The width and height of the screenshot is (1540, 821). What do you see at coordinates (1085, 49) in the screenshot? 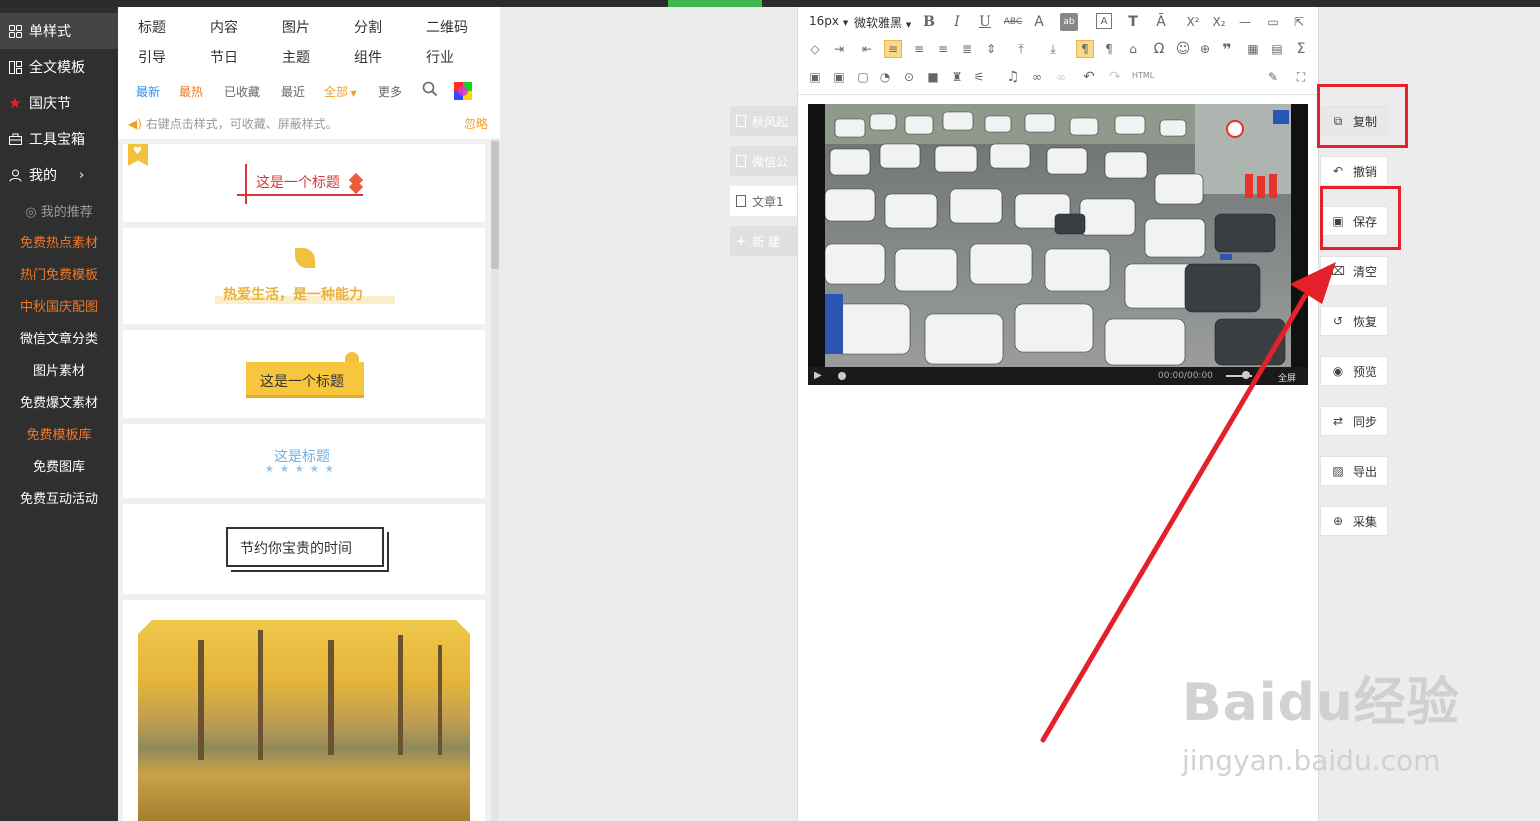
I see `ltr-direction-icon: ¶` at bounding box center [1085, 49].